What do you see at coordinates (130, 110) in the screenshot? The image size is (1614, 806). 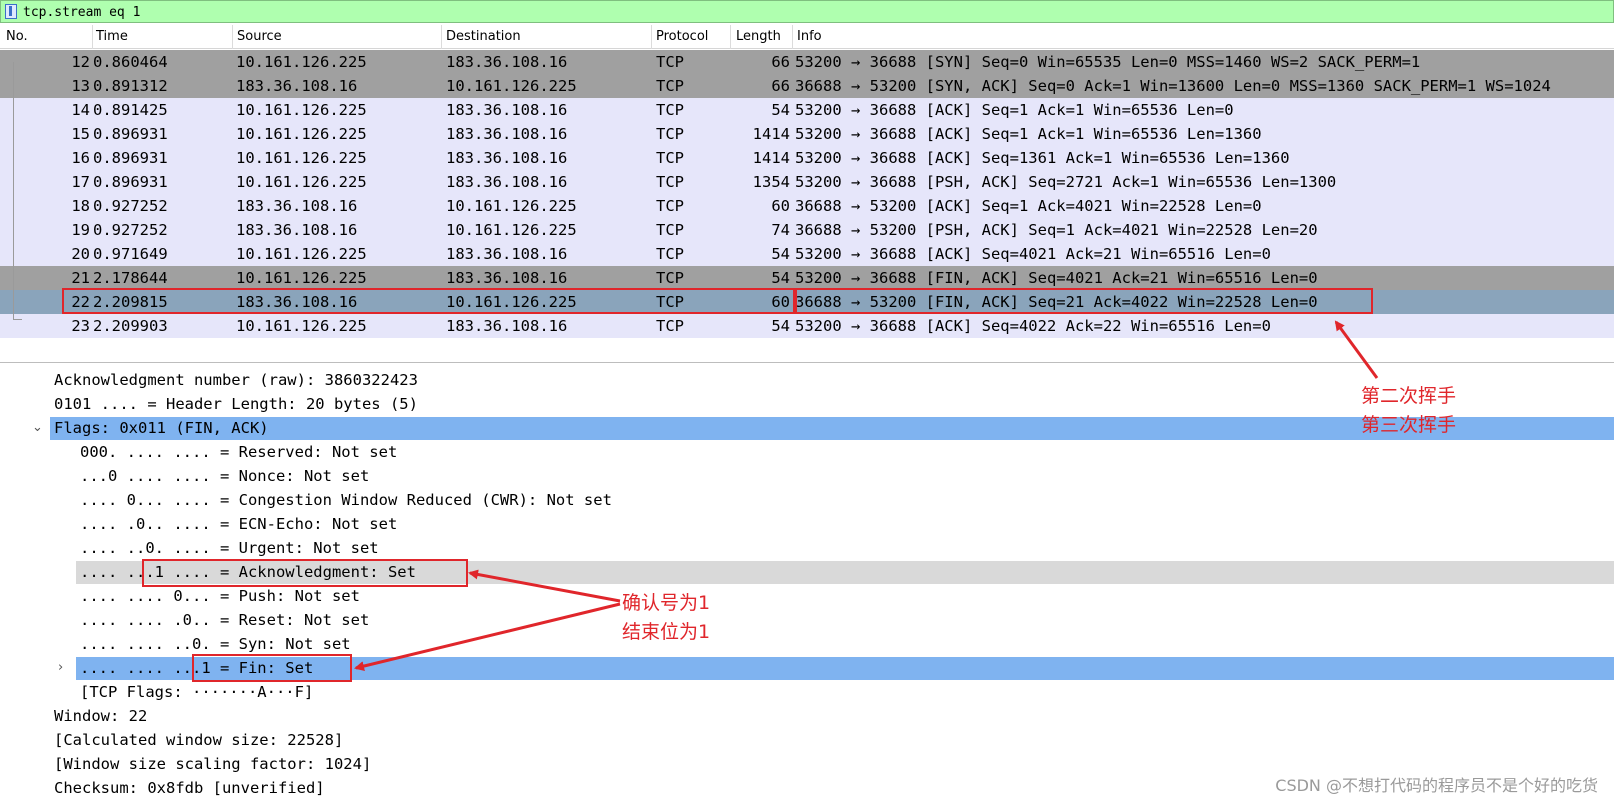 I see `packet-time: 0.891425` at bounding box center [130, 110].